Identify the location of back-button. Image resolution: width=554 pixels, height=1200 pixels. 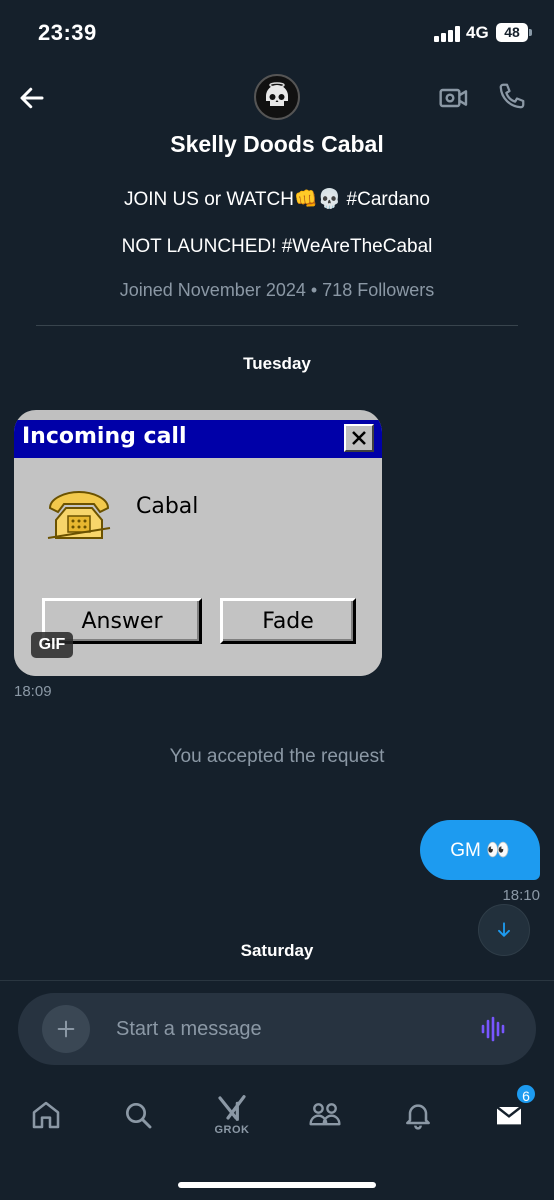
(32, 98).